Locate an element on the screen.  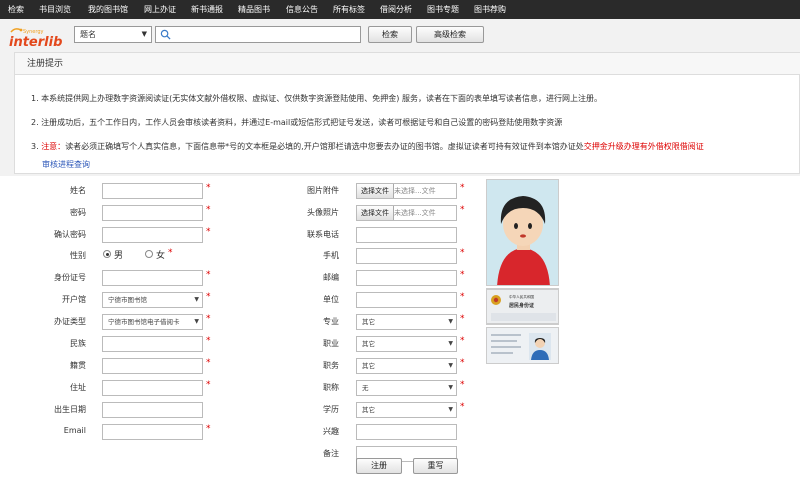
notice-warning-label: 注意： is located at coordinates (53, 146).